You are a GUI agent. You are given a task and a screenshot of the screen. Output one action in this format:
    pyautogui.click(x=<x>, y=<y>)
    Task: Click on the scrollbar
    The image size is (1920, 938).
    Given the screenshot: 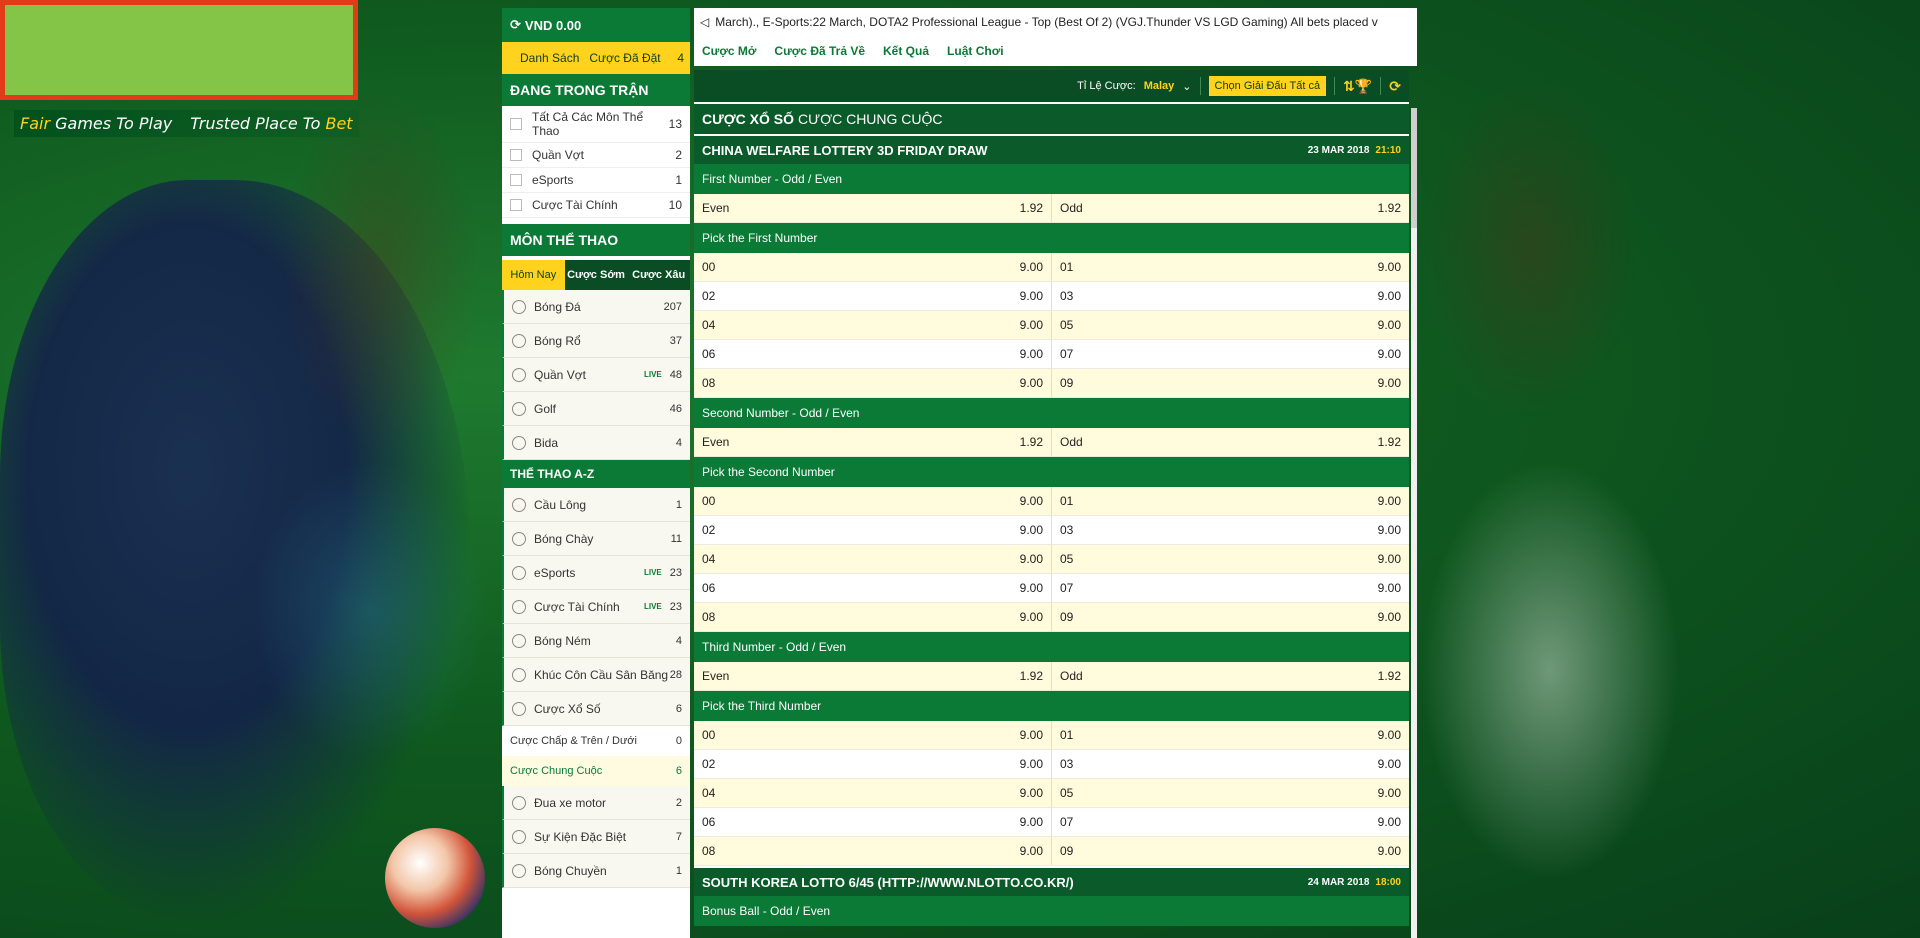 What is the action you would take?
    pyautogui.click(x=1414, y=523)
    